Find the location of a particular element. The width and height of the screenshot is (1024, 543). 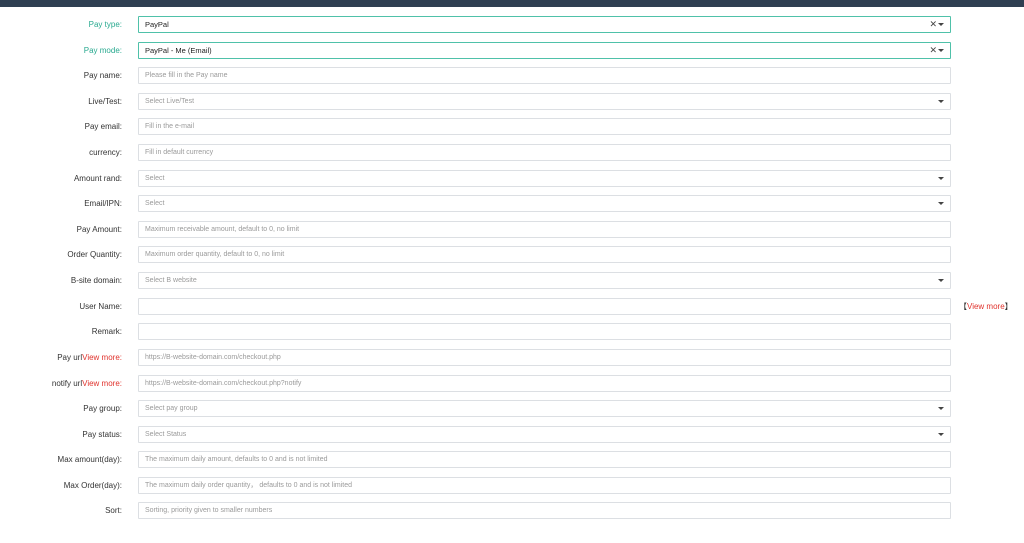

pay-name-placeholder: Please fill in the Pay name is located at coordinates (186, 75).